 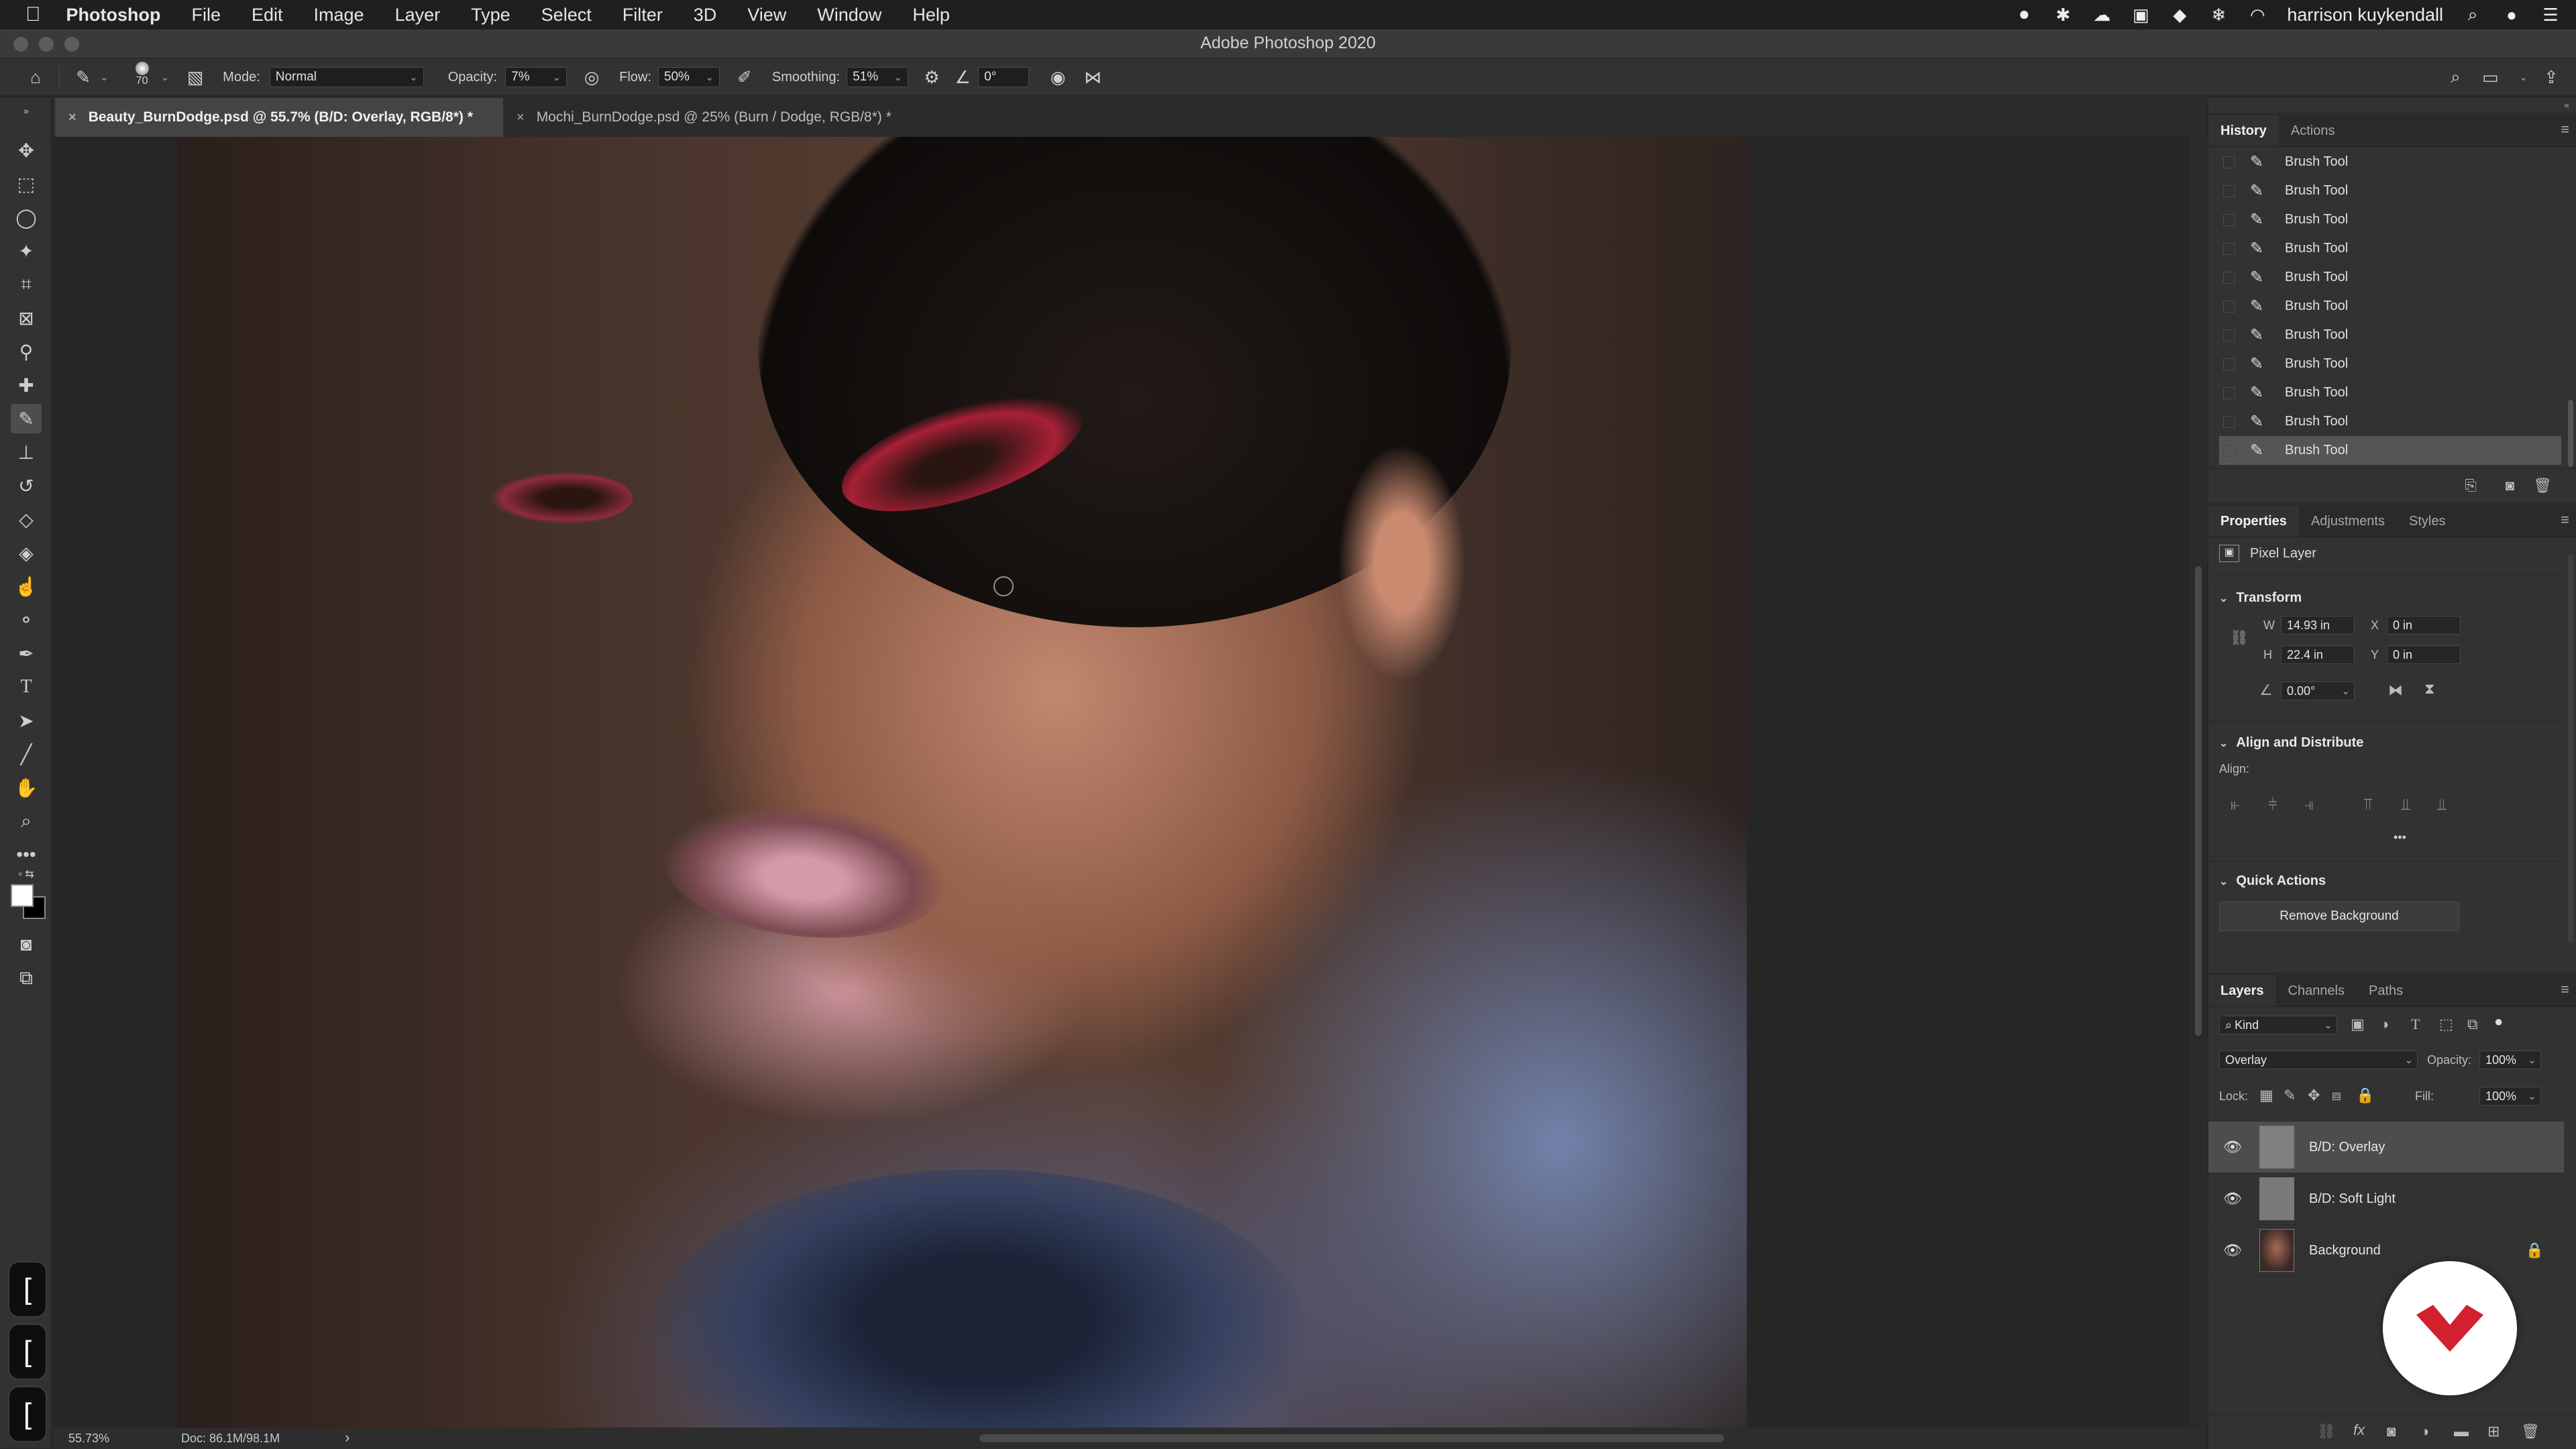 I want to click on wifi-icon: ◠, so click(x=2257, y=15).